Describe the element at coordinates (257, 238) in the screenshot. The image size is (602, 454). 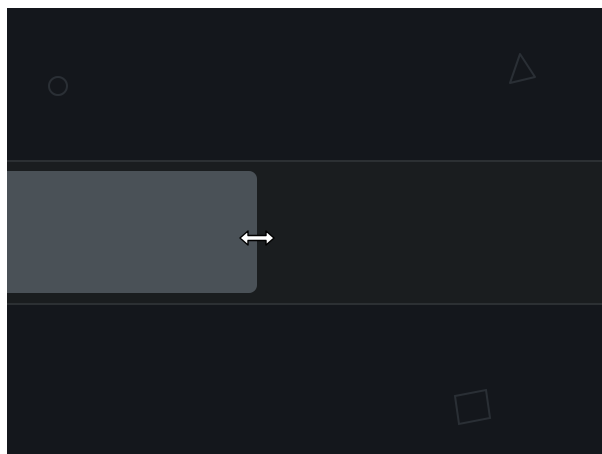
I see `horizontal-resize-cursor-icon` at that location.